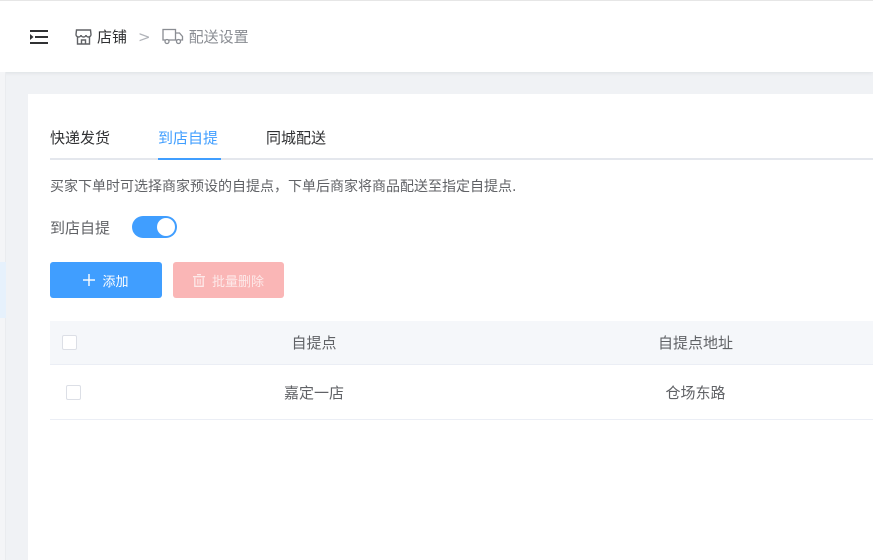  What do you see at coordinates (461, 144) in the screenshot?
I see `delivery-tabs: 快递发货 到店自提 同城配送` at bounding box center [461, 144].